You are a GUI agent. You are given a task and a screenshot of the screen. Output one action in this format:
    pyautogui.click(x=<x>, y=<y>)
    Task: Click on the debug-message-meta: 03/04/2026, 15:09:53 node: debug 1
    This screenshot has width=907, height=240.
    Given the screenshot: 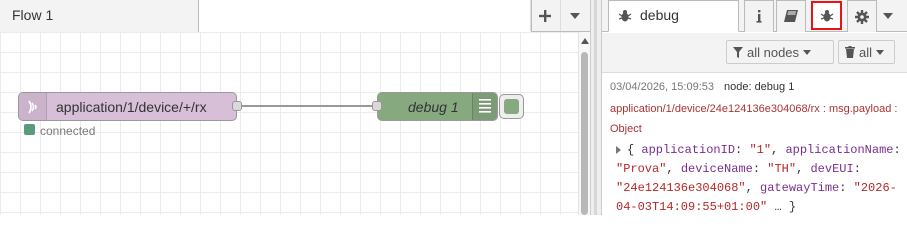 What is the action you would take?
    pyautogui.click(x=702, y=87)
    